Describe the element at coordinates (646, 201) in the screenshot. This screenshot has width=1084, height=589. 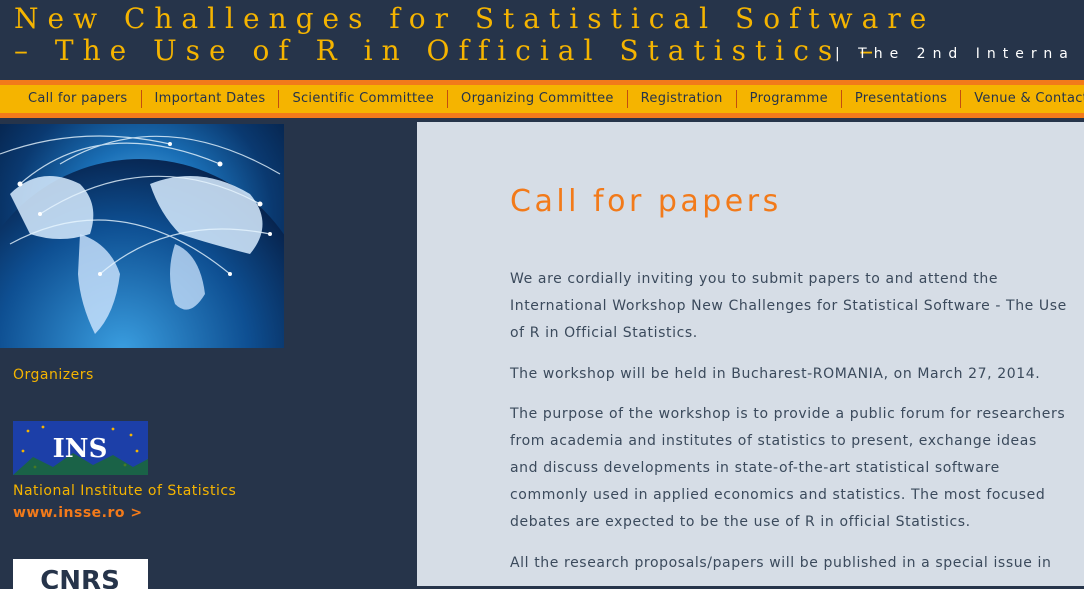
I see `page-title: Call for papers` at that location.